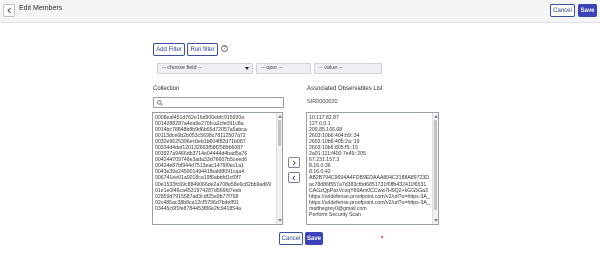 The width and height of the screenshot is (600, 253). What do you see at coordinates (218, 102) in the screenshot?
I see `collection-search-input` at bounding box center [218, 102].